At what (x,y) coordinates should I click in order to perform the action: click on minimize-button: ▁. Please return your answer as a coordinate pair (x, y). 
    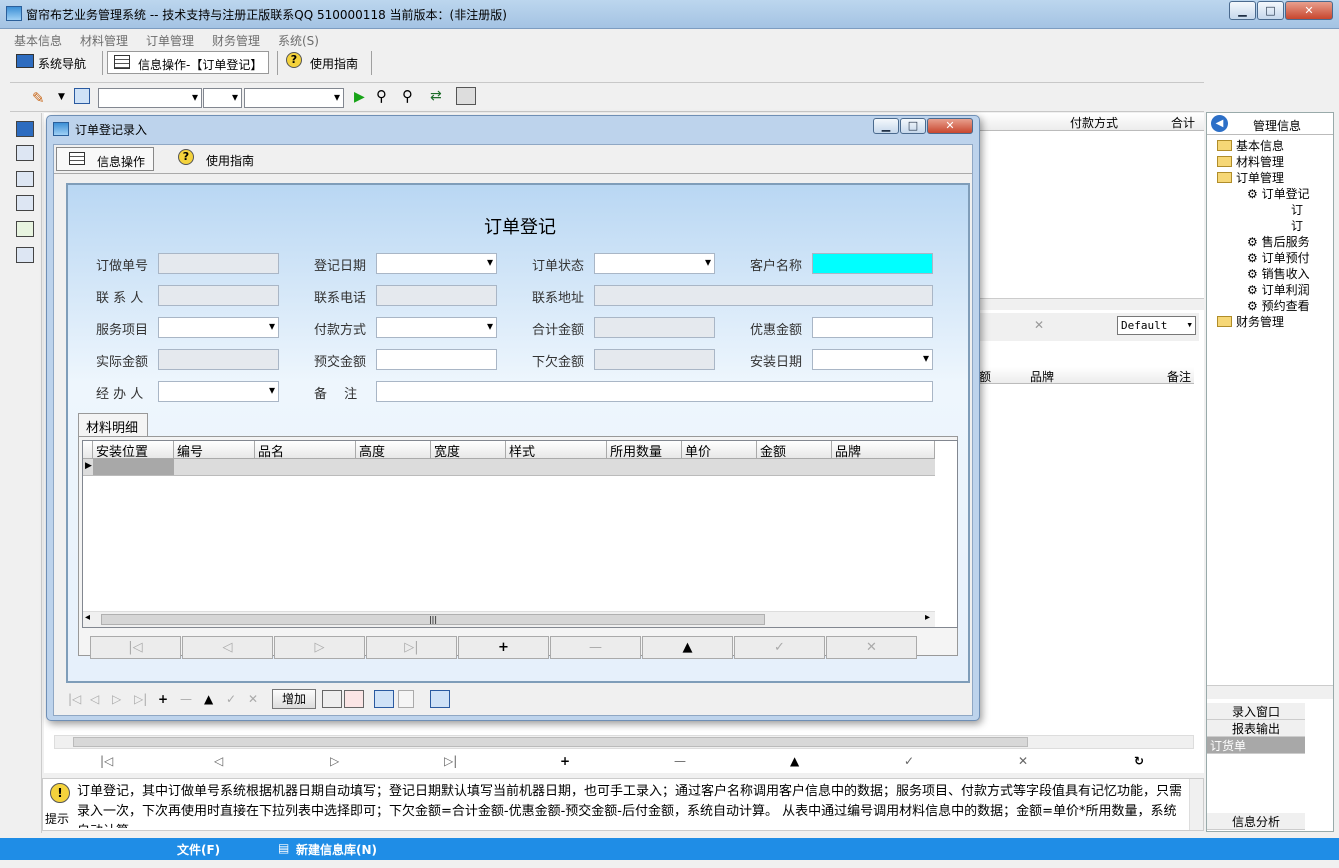
    Looking at the image, I should click on (1242, 10).